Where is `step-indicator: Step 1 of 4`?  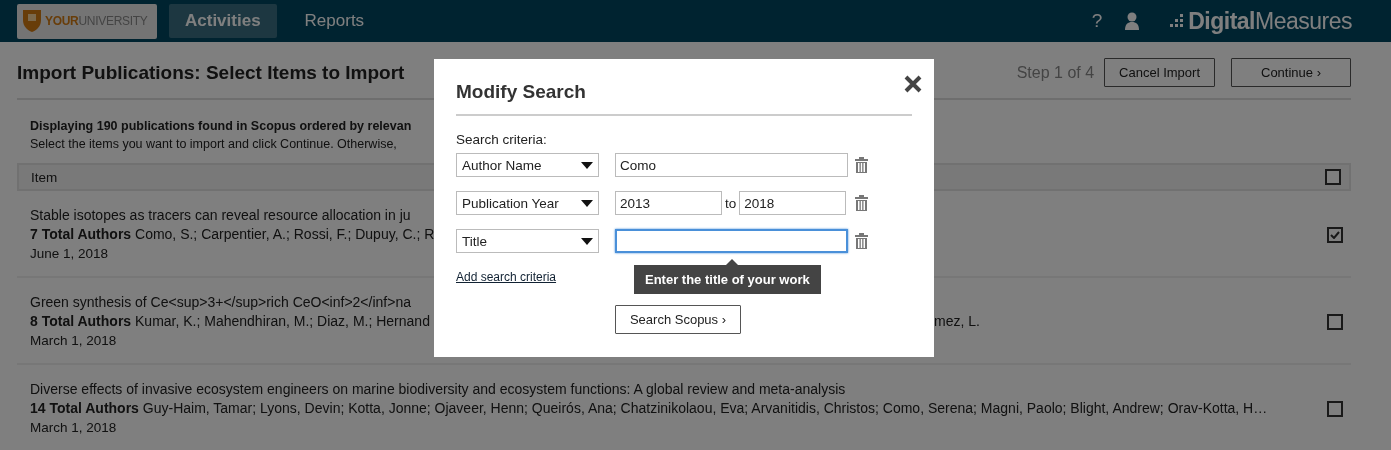 step-indicator: Step 1 of 4 is located at coordinates (1055, 72).